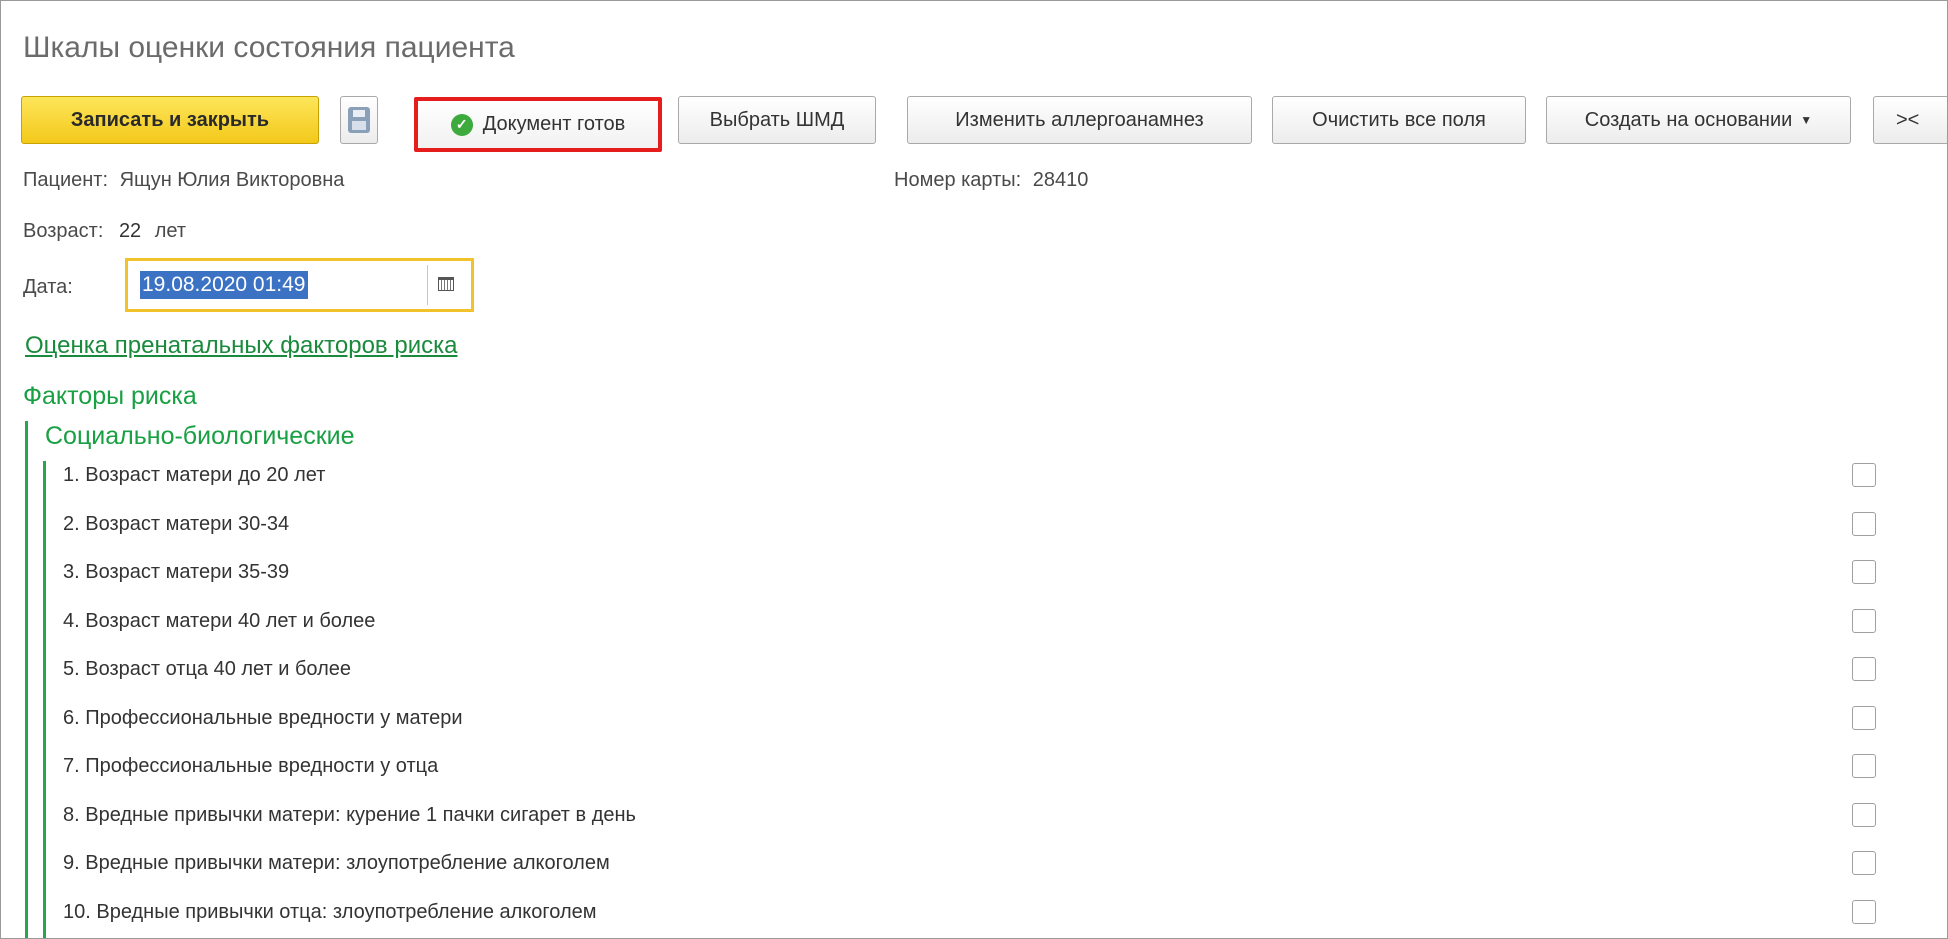 This screenshot has width=1948, height=939. Describe the element at coordinates (241, 346) in the screenshot. I see `prenatal-risk-link: Оценка пренатальных факторов риска` at that location.